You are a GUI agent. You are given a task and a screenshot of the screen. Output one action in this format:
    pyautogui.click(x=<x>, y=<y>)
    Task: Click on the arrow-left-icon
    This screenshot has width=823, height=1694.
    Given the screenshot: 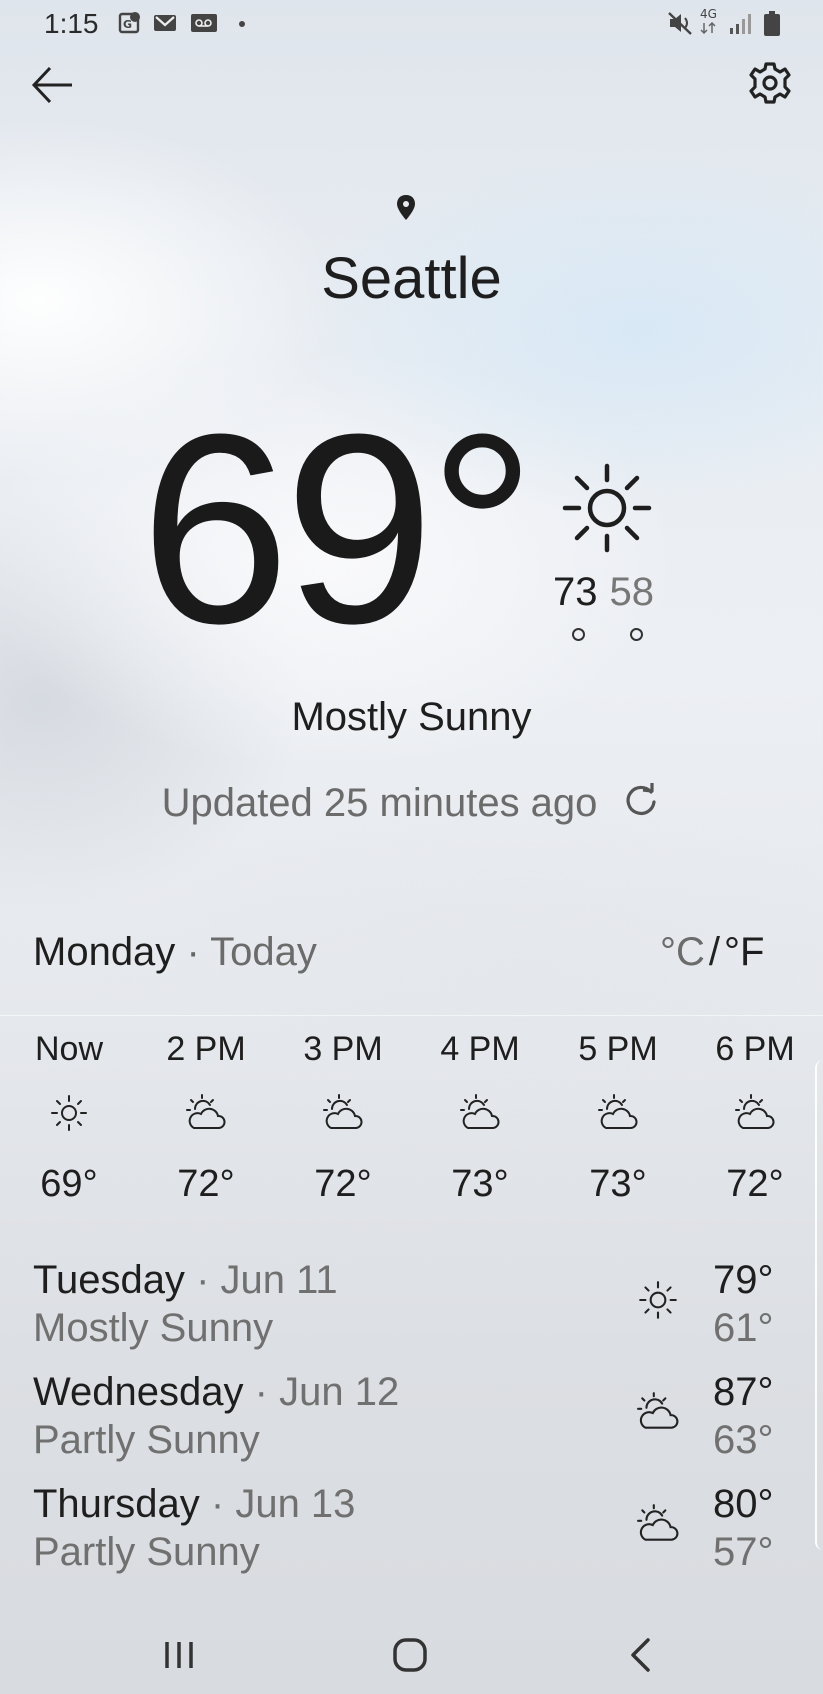 What is the action you would take?
    pyautogui.click(x=51, y=85)
    